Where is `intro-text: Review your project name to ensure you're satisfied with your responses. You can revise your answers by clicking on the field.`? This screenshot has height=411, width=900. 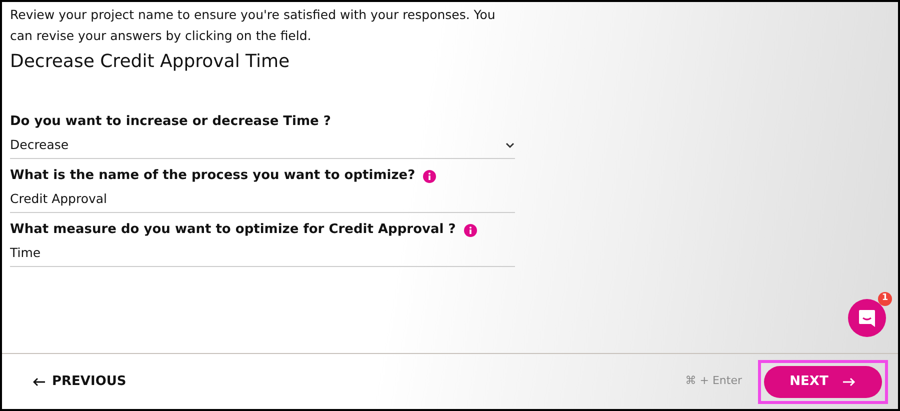 intro-text: Review your project name to ensure you're satisfied with your responses. You can revise your answers by clicking on the field. is located at coordinates (253, 25).